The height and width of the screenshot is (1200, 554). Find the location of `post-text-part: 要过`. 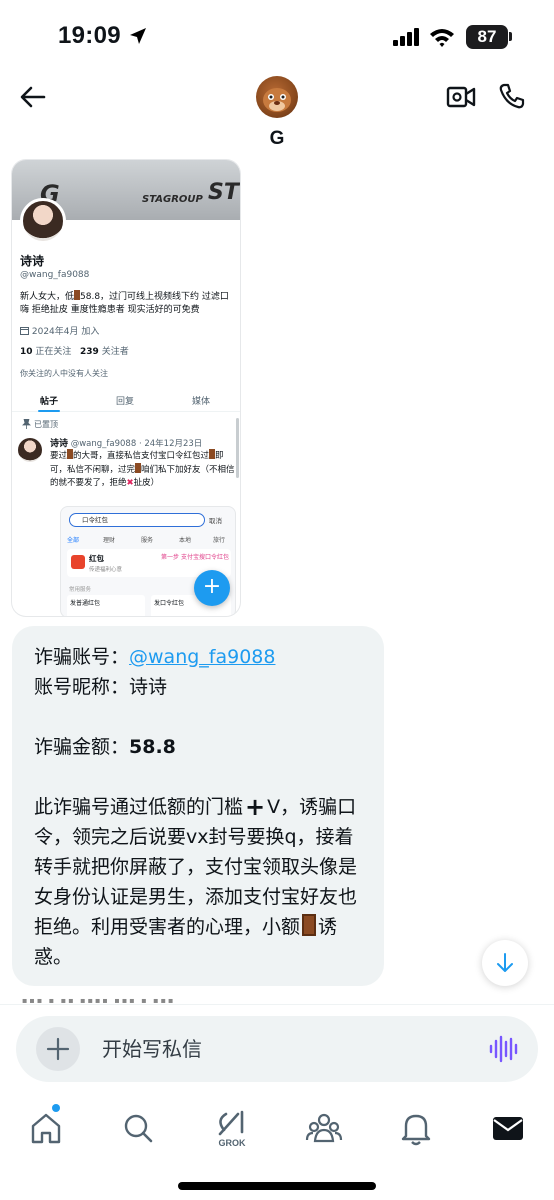

post-text-part: 要过 is located at coordinates (59, 456).